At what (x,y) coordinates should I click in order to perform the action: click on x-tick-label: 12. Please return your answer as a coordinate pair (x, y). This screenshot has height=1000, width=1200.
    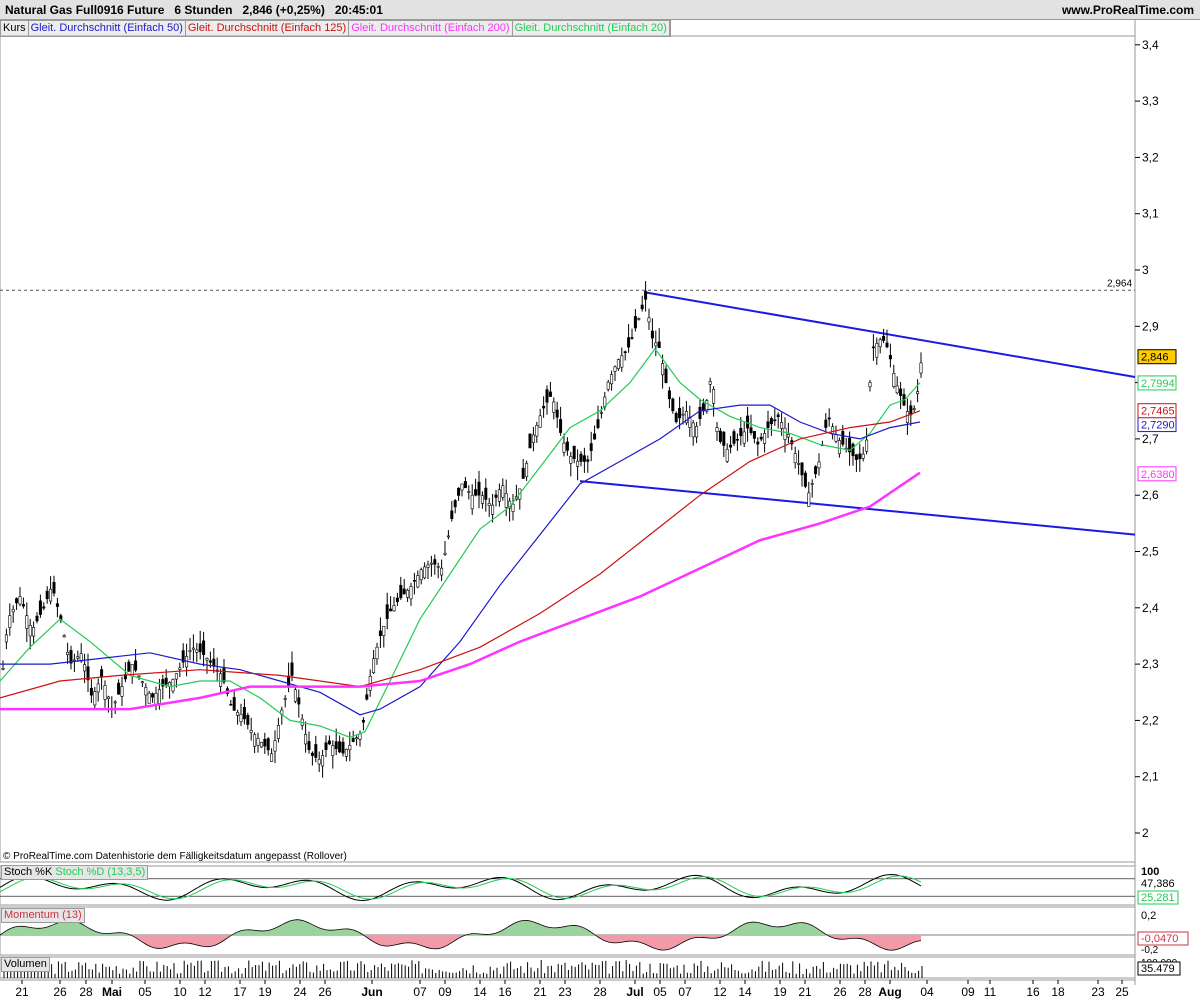
    Looking at the image, I should click on (205, 992).